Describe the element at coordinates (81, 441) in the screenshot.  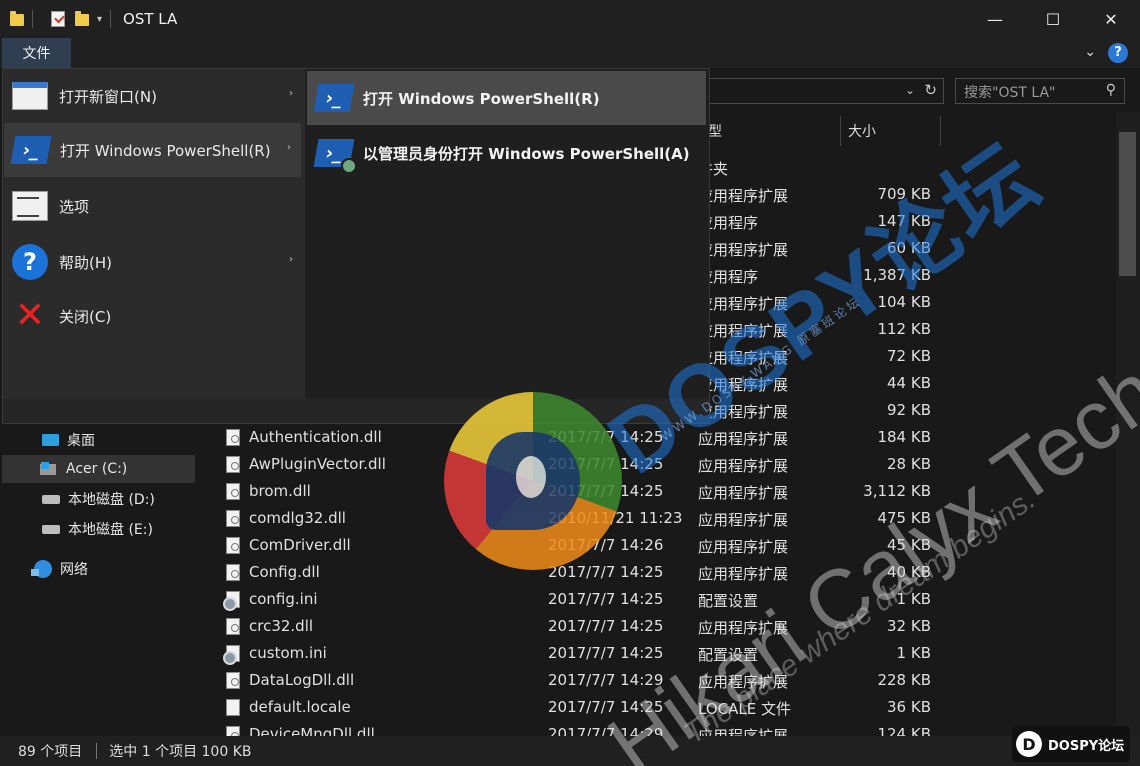
I see `nav-item-label: 桌面` at that location.